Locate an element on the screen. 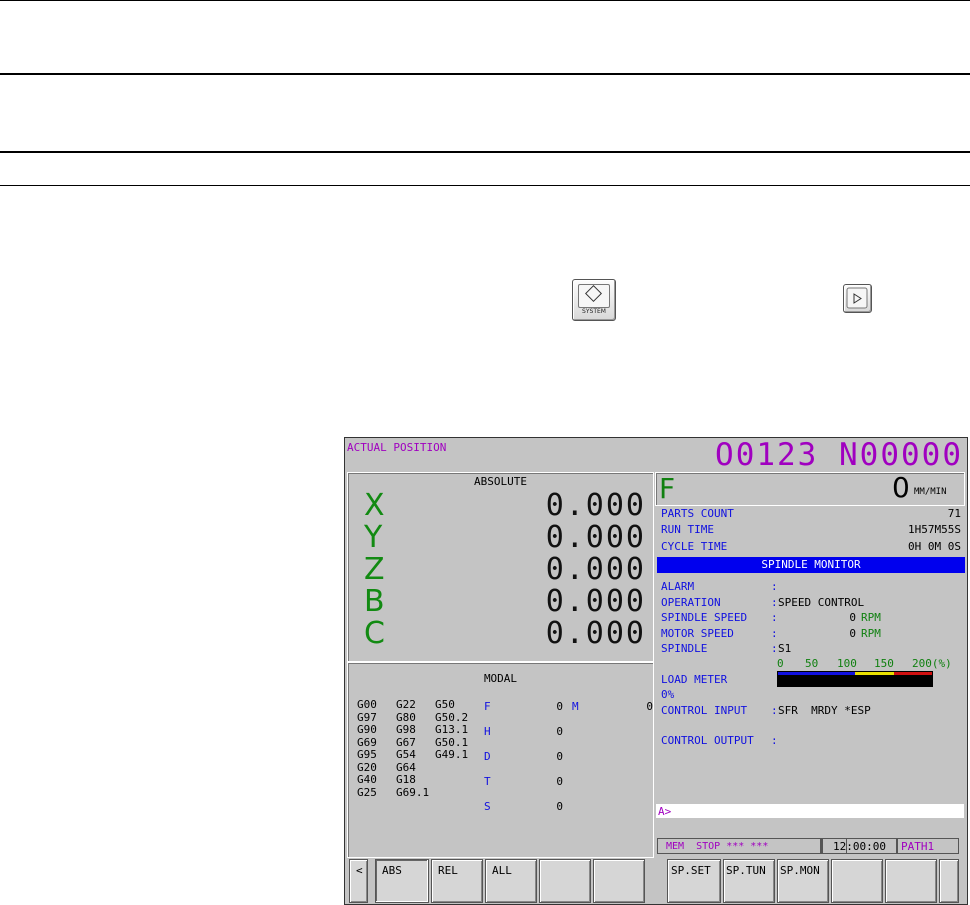  modal-s-label: S is located at coordinates (487, 806).